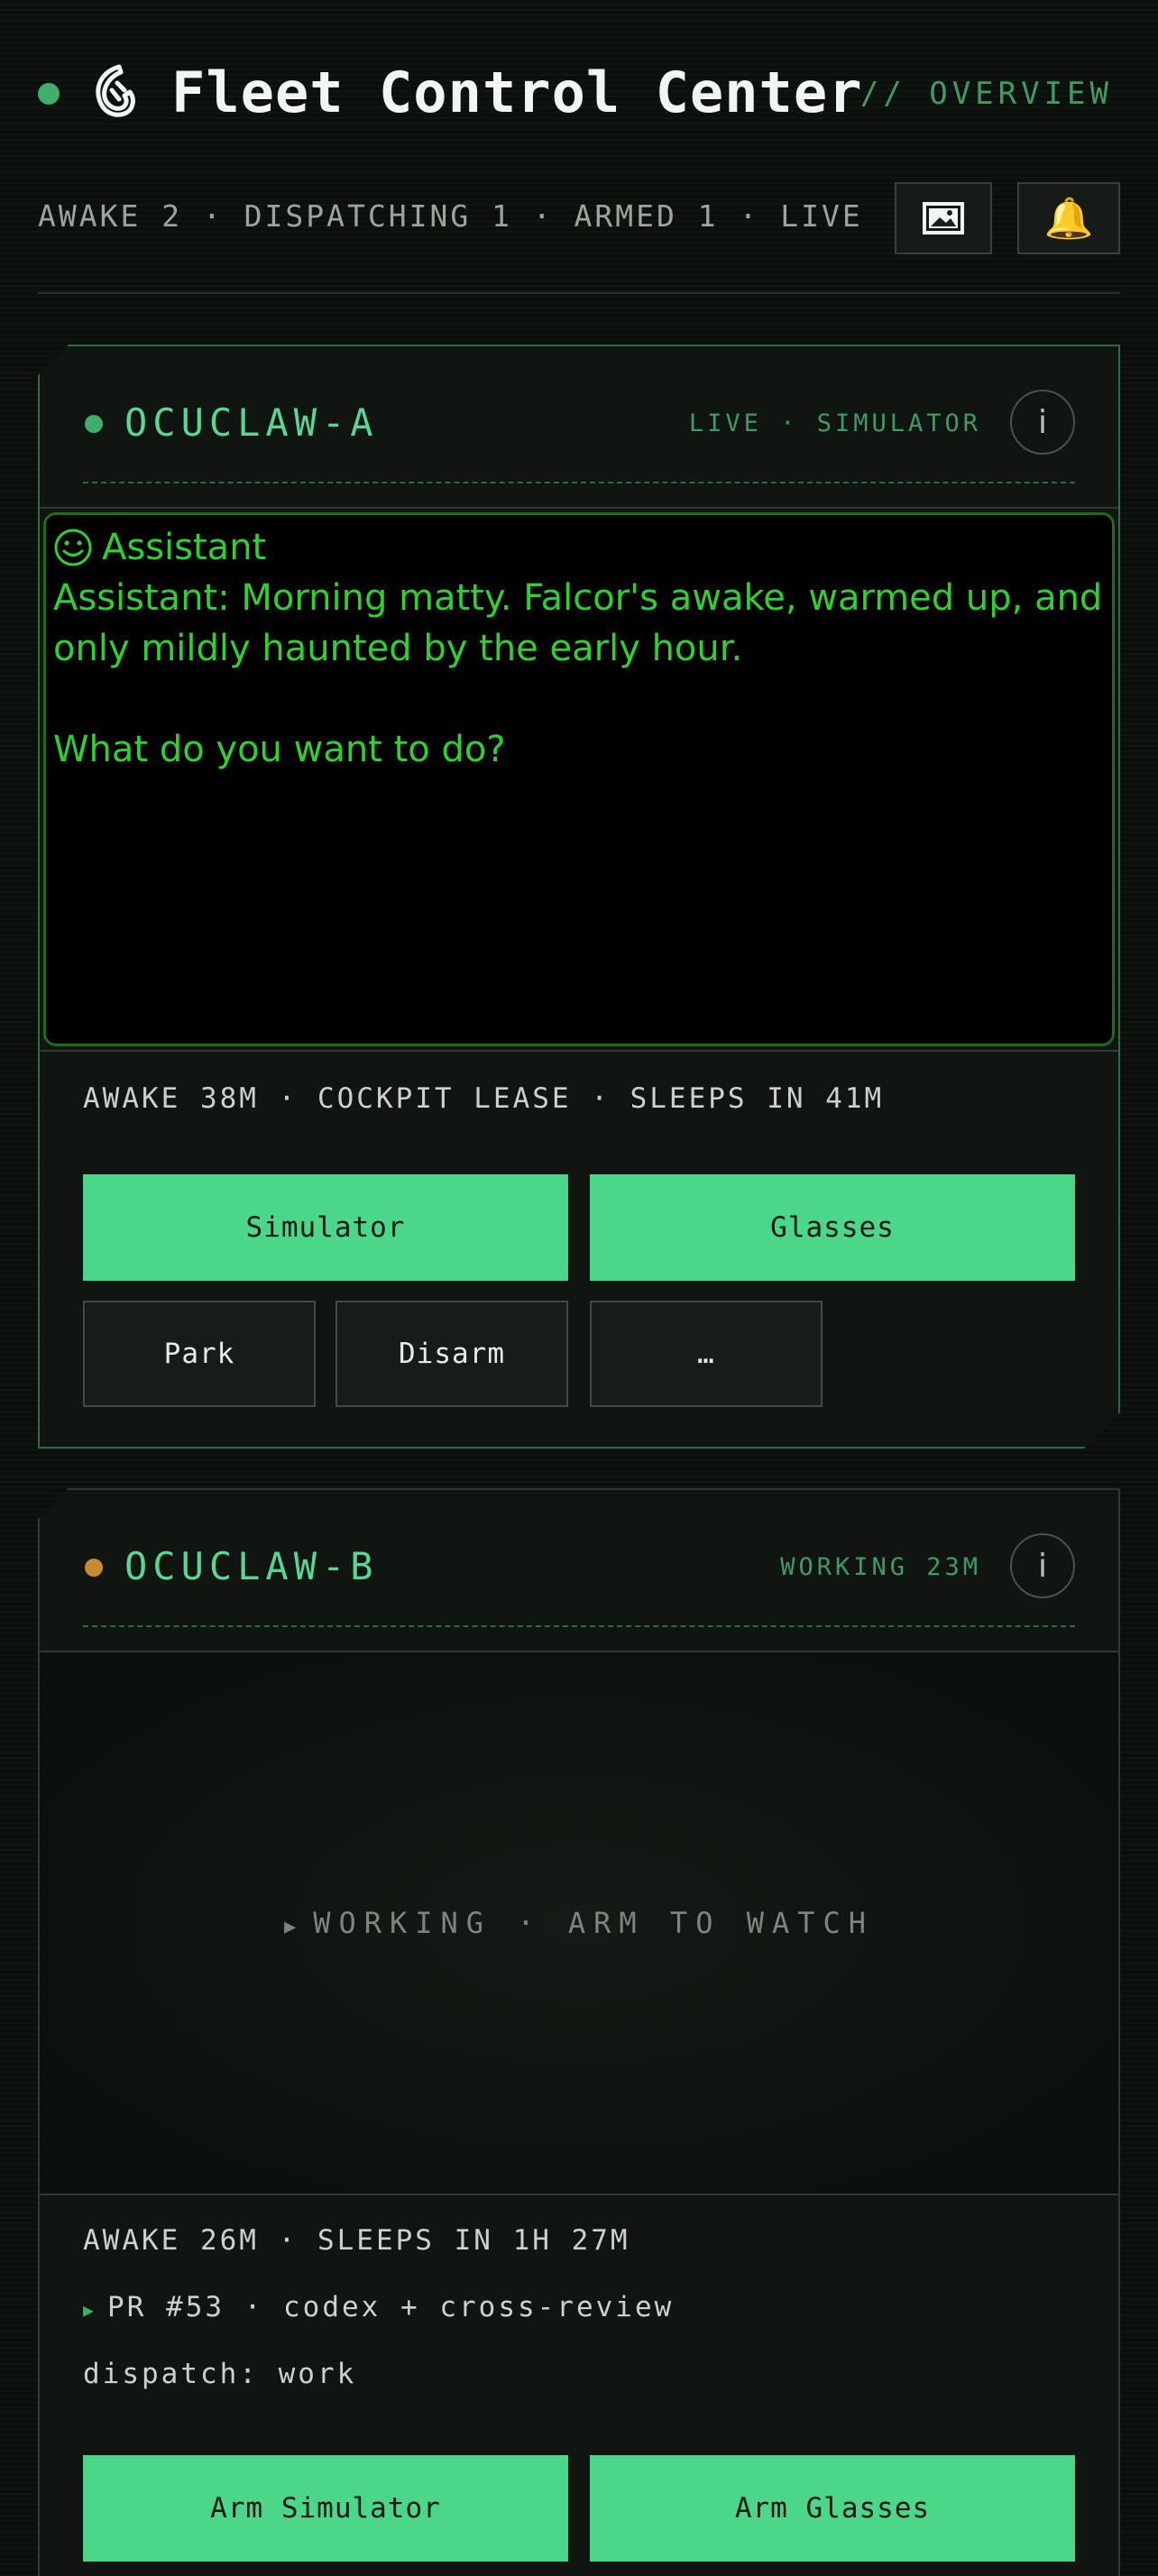 The image size is (1158, 2576). I want to click on device-name: OCUCLAW-B, so click(251, 1566).